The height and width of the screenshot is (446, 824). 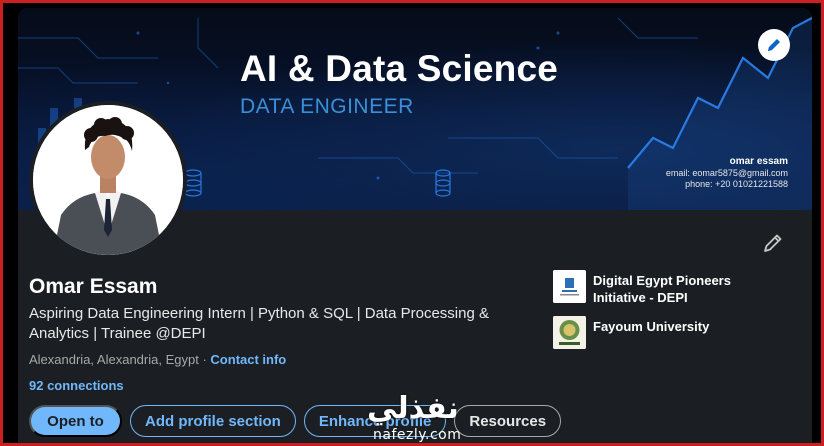 I want to click on avatar-photo, so click(x=108, y=180).